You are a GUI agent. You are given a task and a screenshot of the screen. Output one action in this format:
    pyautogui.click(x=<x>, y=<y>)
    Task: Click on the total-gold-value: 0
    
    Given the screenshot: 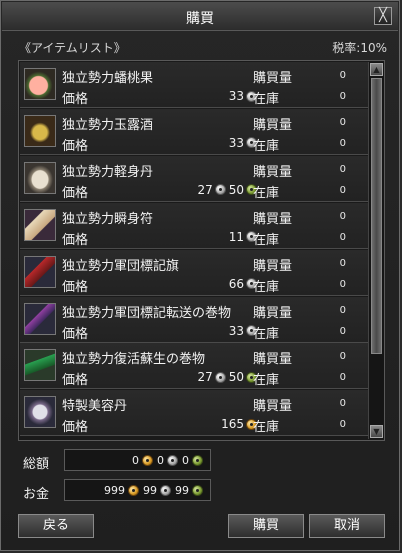 What is the action you would take?
    pyautogui.click(x=135, y=460)
    